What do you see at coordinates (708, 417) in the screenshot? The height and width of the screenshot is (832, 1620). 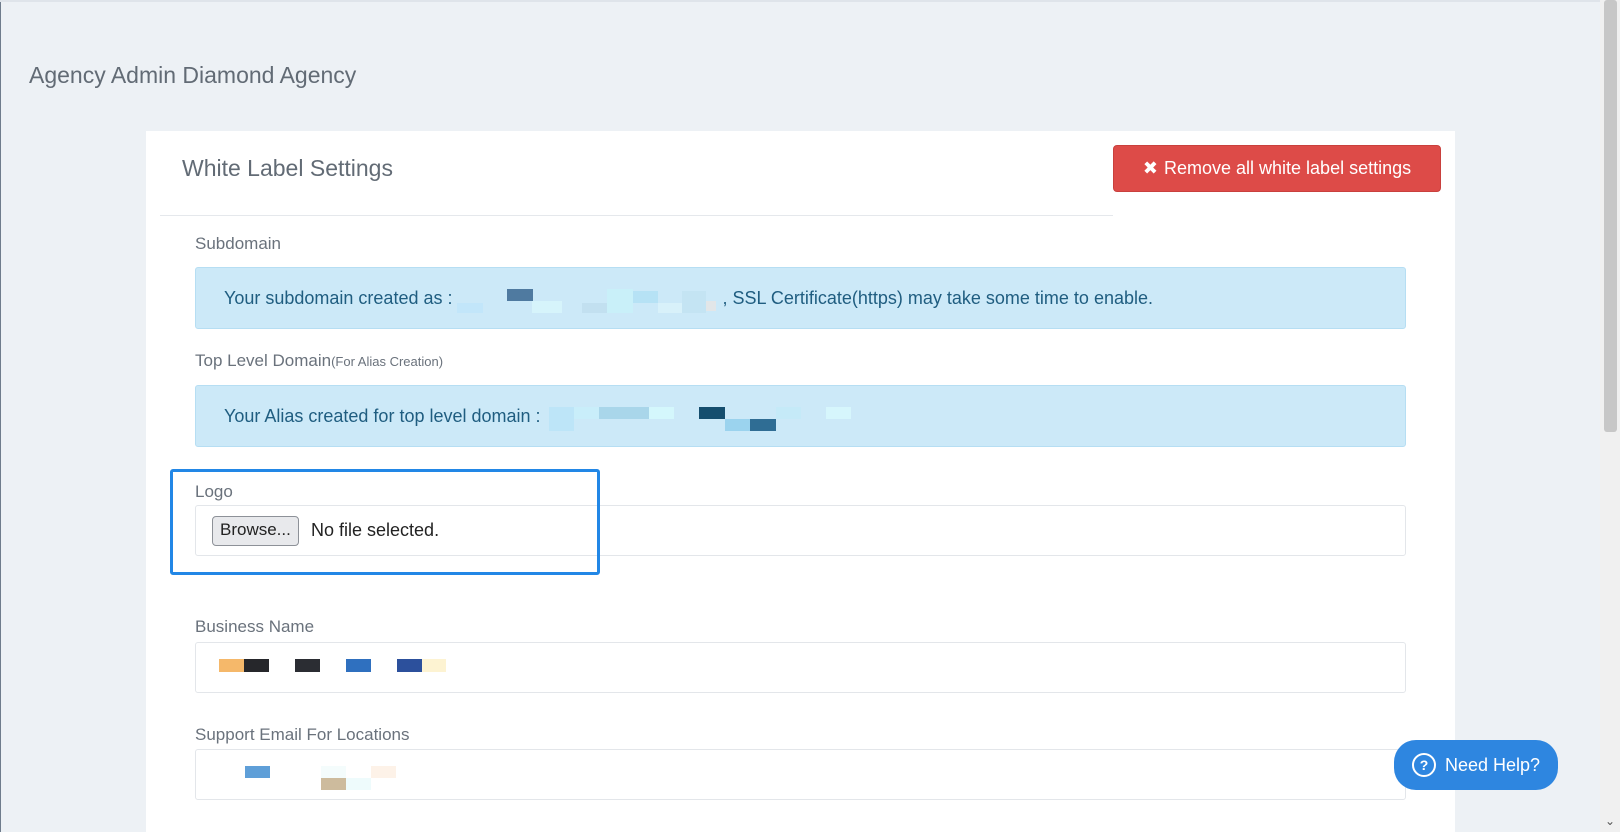 I see `redacted-alias-domain` at bounding box center [708, 417].